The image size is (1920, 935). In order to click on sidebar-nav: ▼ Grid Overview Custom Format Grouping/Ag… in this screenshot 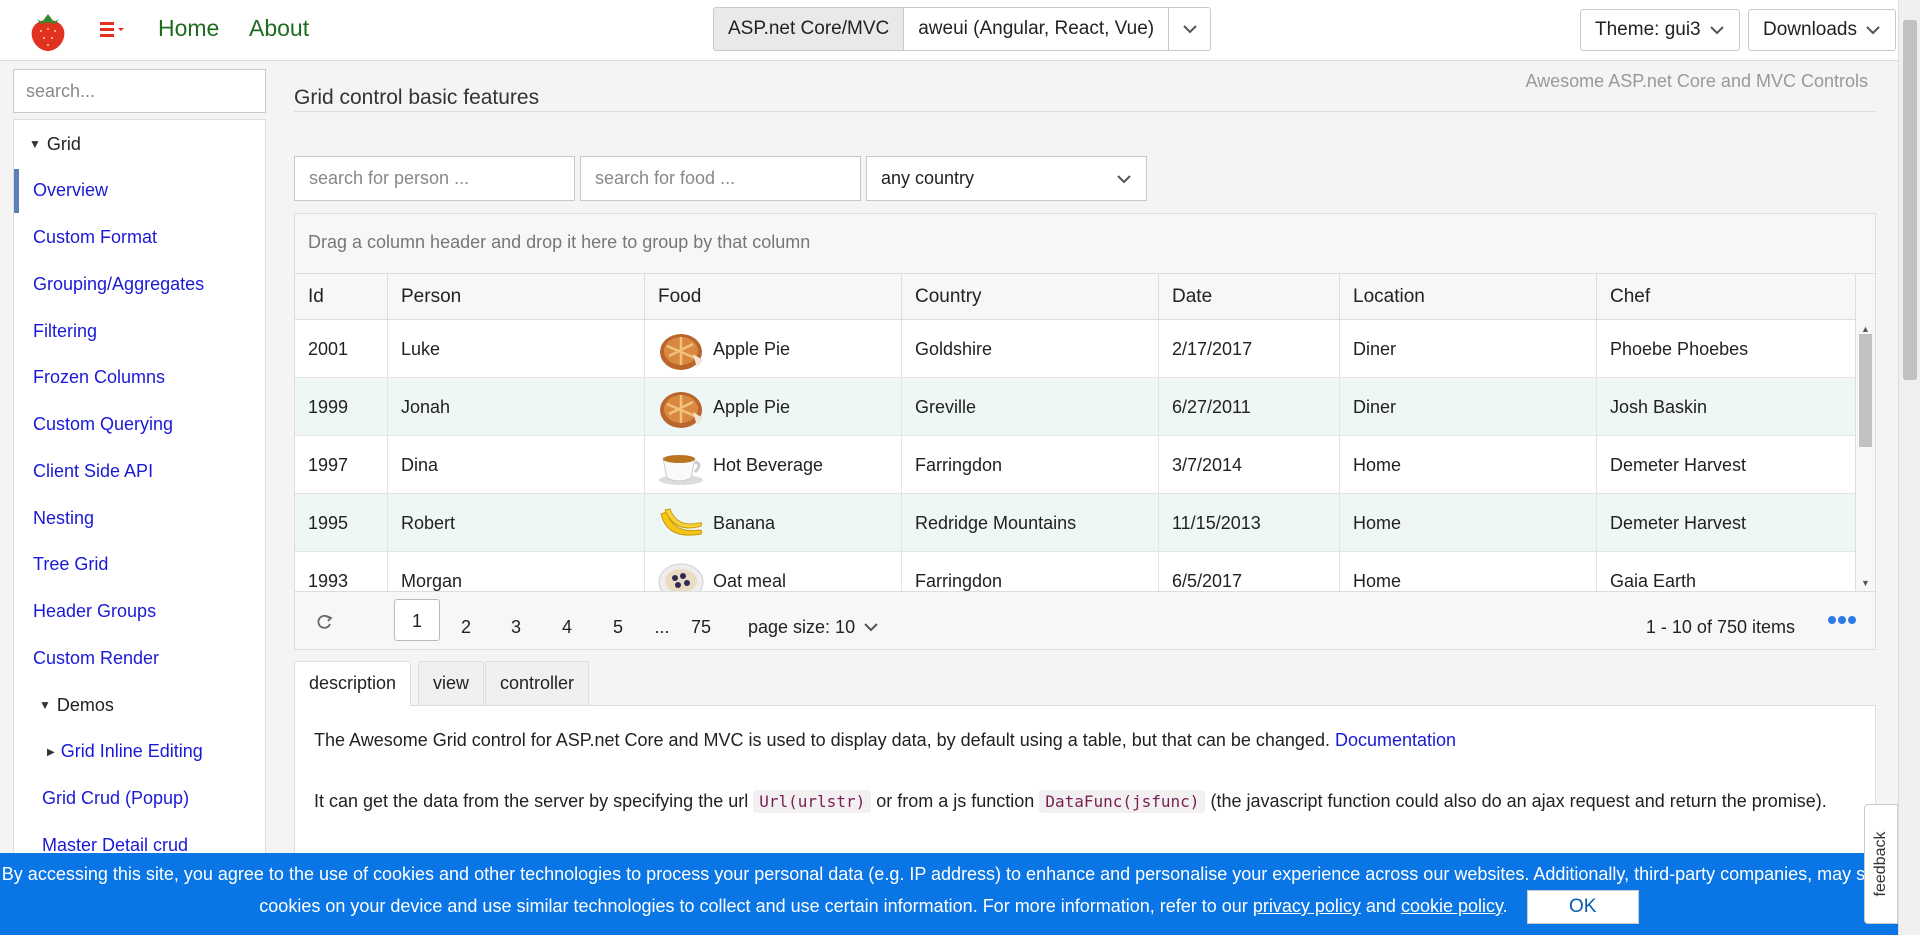, I will do `click(139, 489)`.